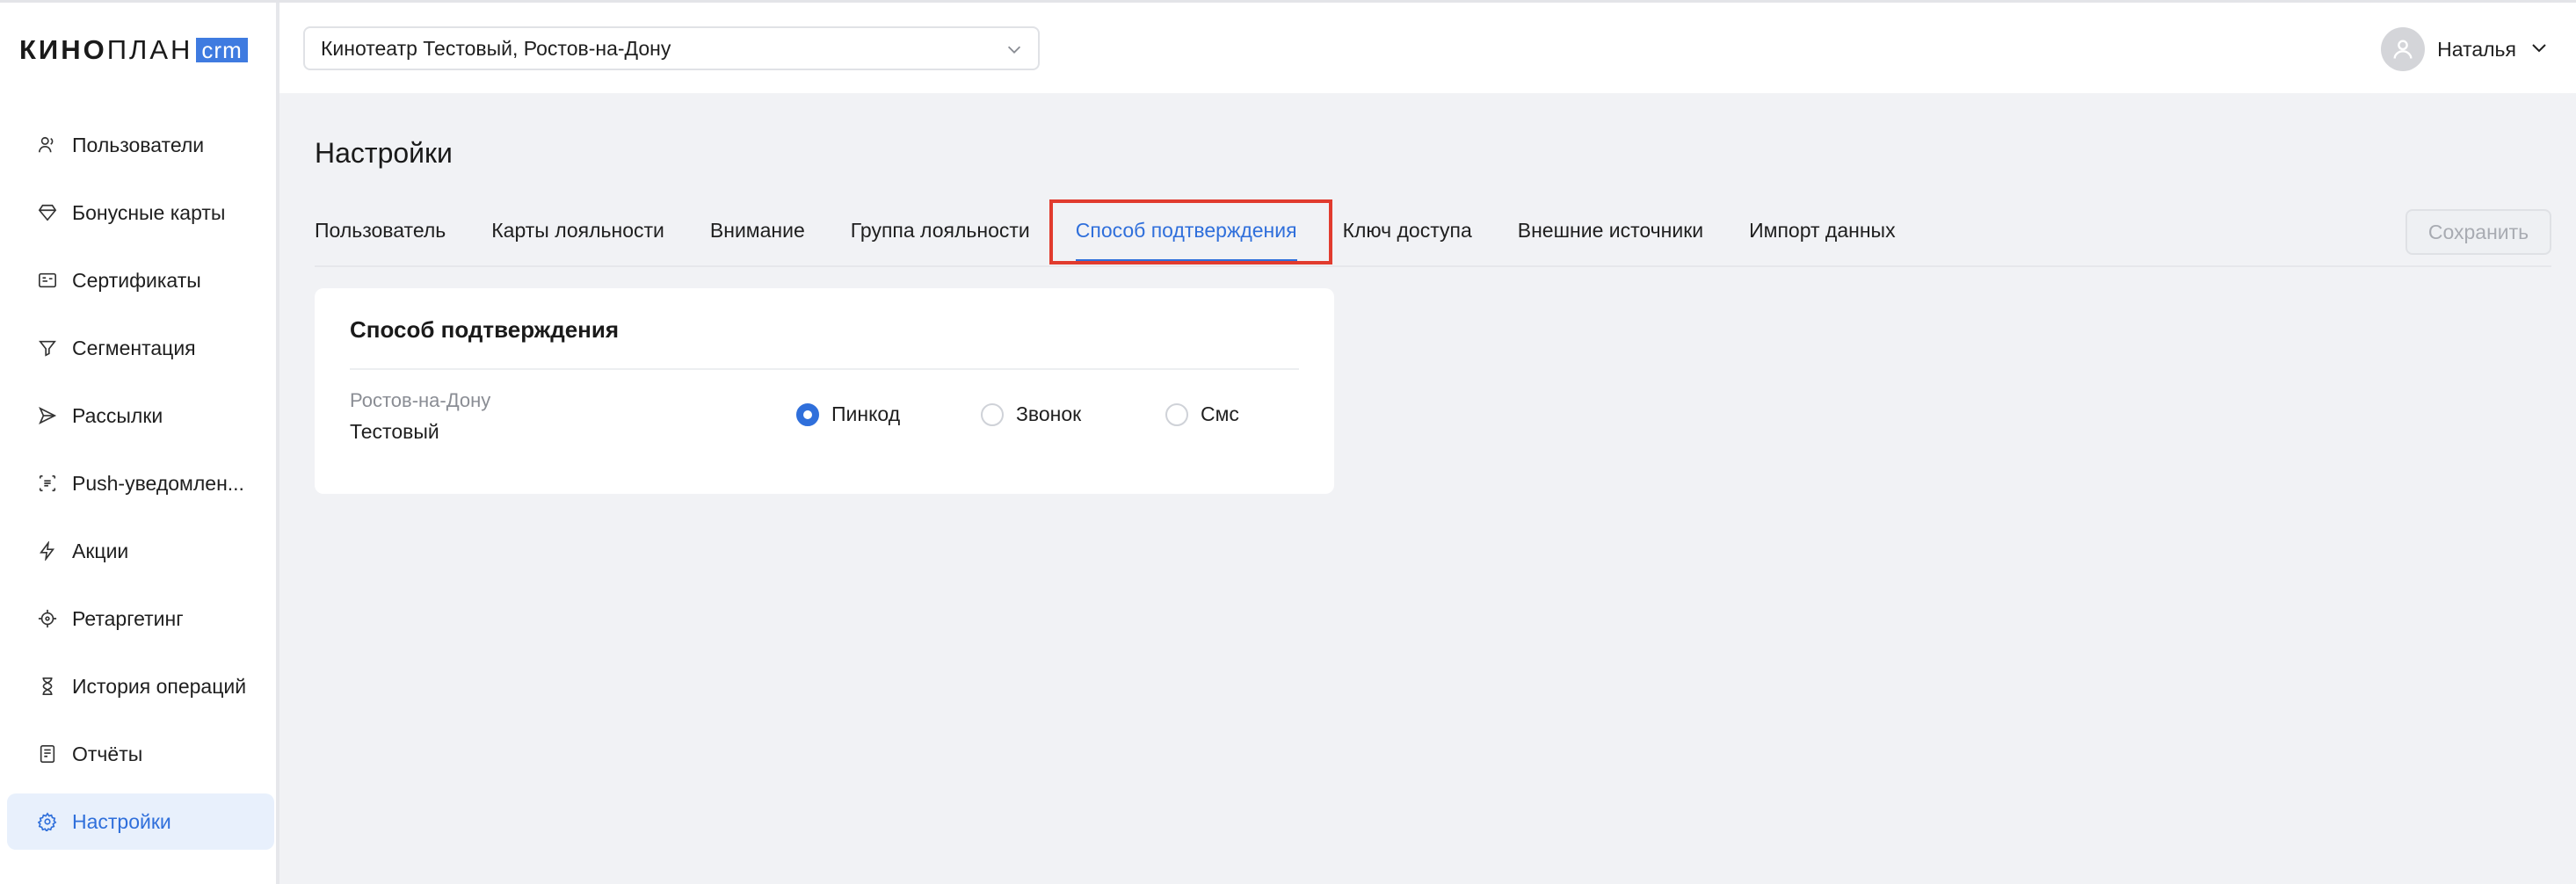 Image resolution: width=2576 pixels, height=884 pixels. What do you see at coordinates (149, 212) in the screenshot?
I see `sidebar-item-label: Бонусные карты` at bounding box center [149, 212].